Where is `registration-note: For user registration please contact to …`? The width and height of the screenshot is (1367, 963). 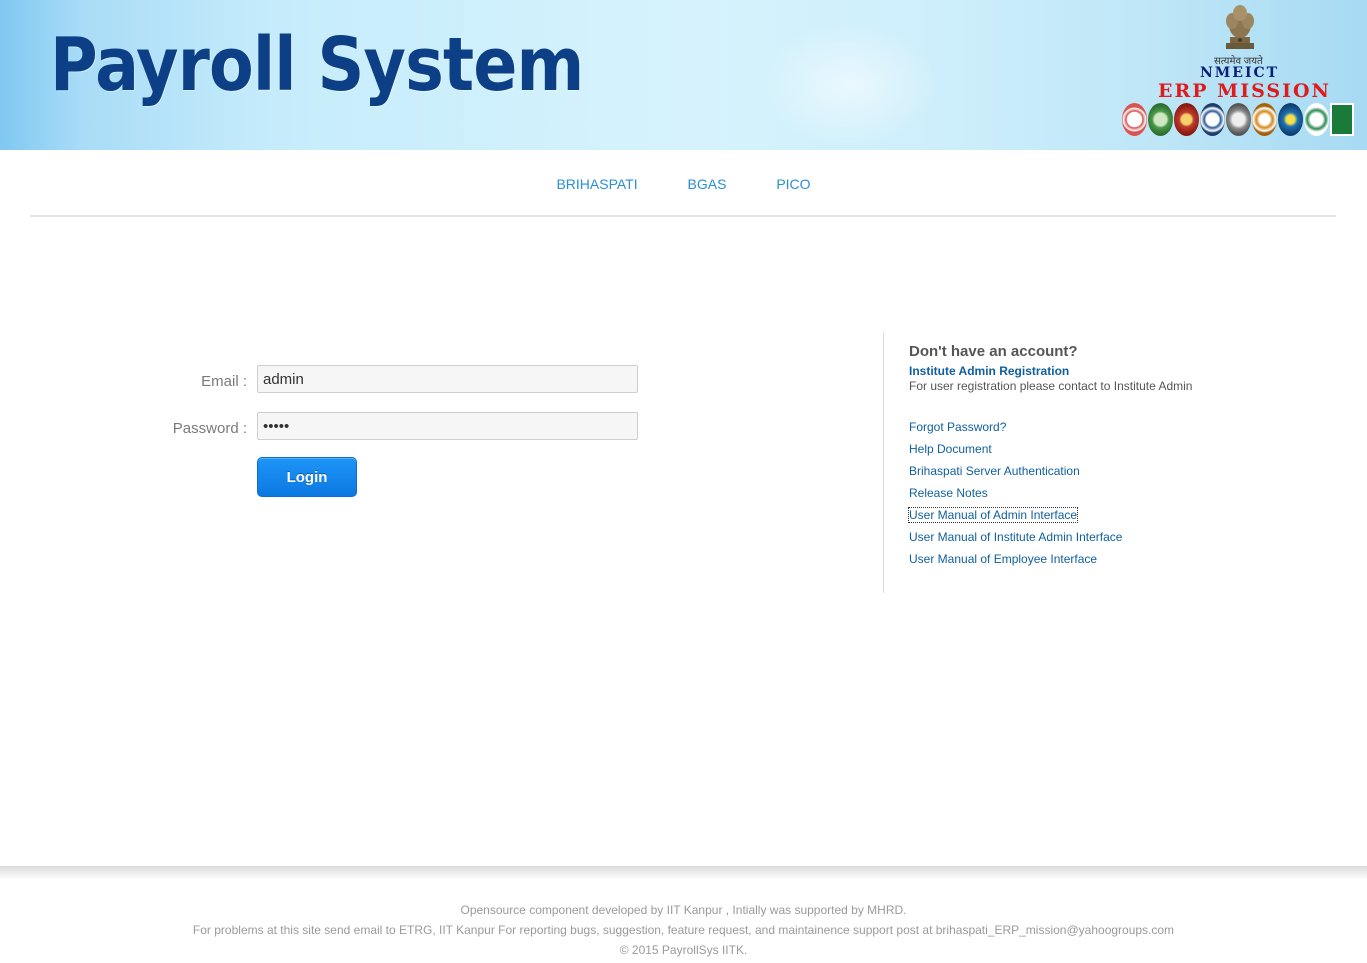 registration-note: For user registration please contact to … is located at coordinates (1051, 386).